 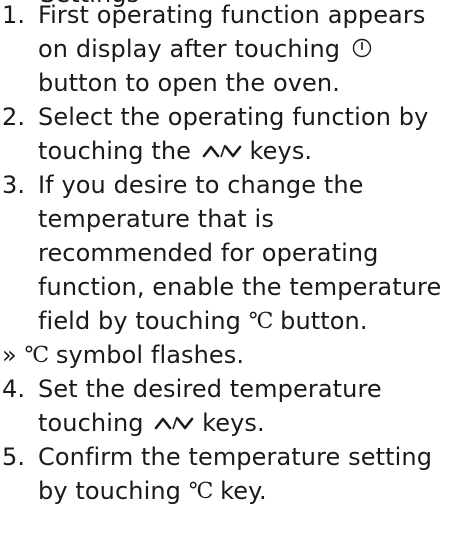 What do you see at coordinates (233, 117) in the screenshot?
I see `step-text-line: Select the operating function by` at bounding box center [233, 117].